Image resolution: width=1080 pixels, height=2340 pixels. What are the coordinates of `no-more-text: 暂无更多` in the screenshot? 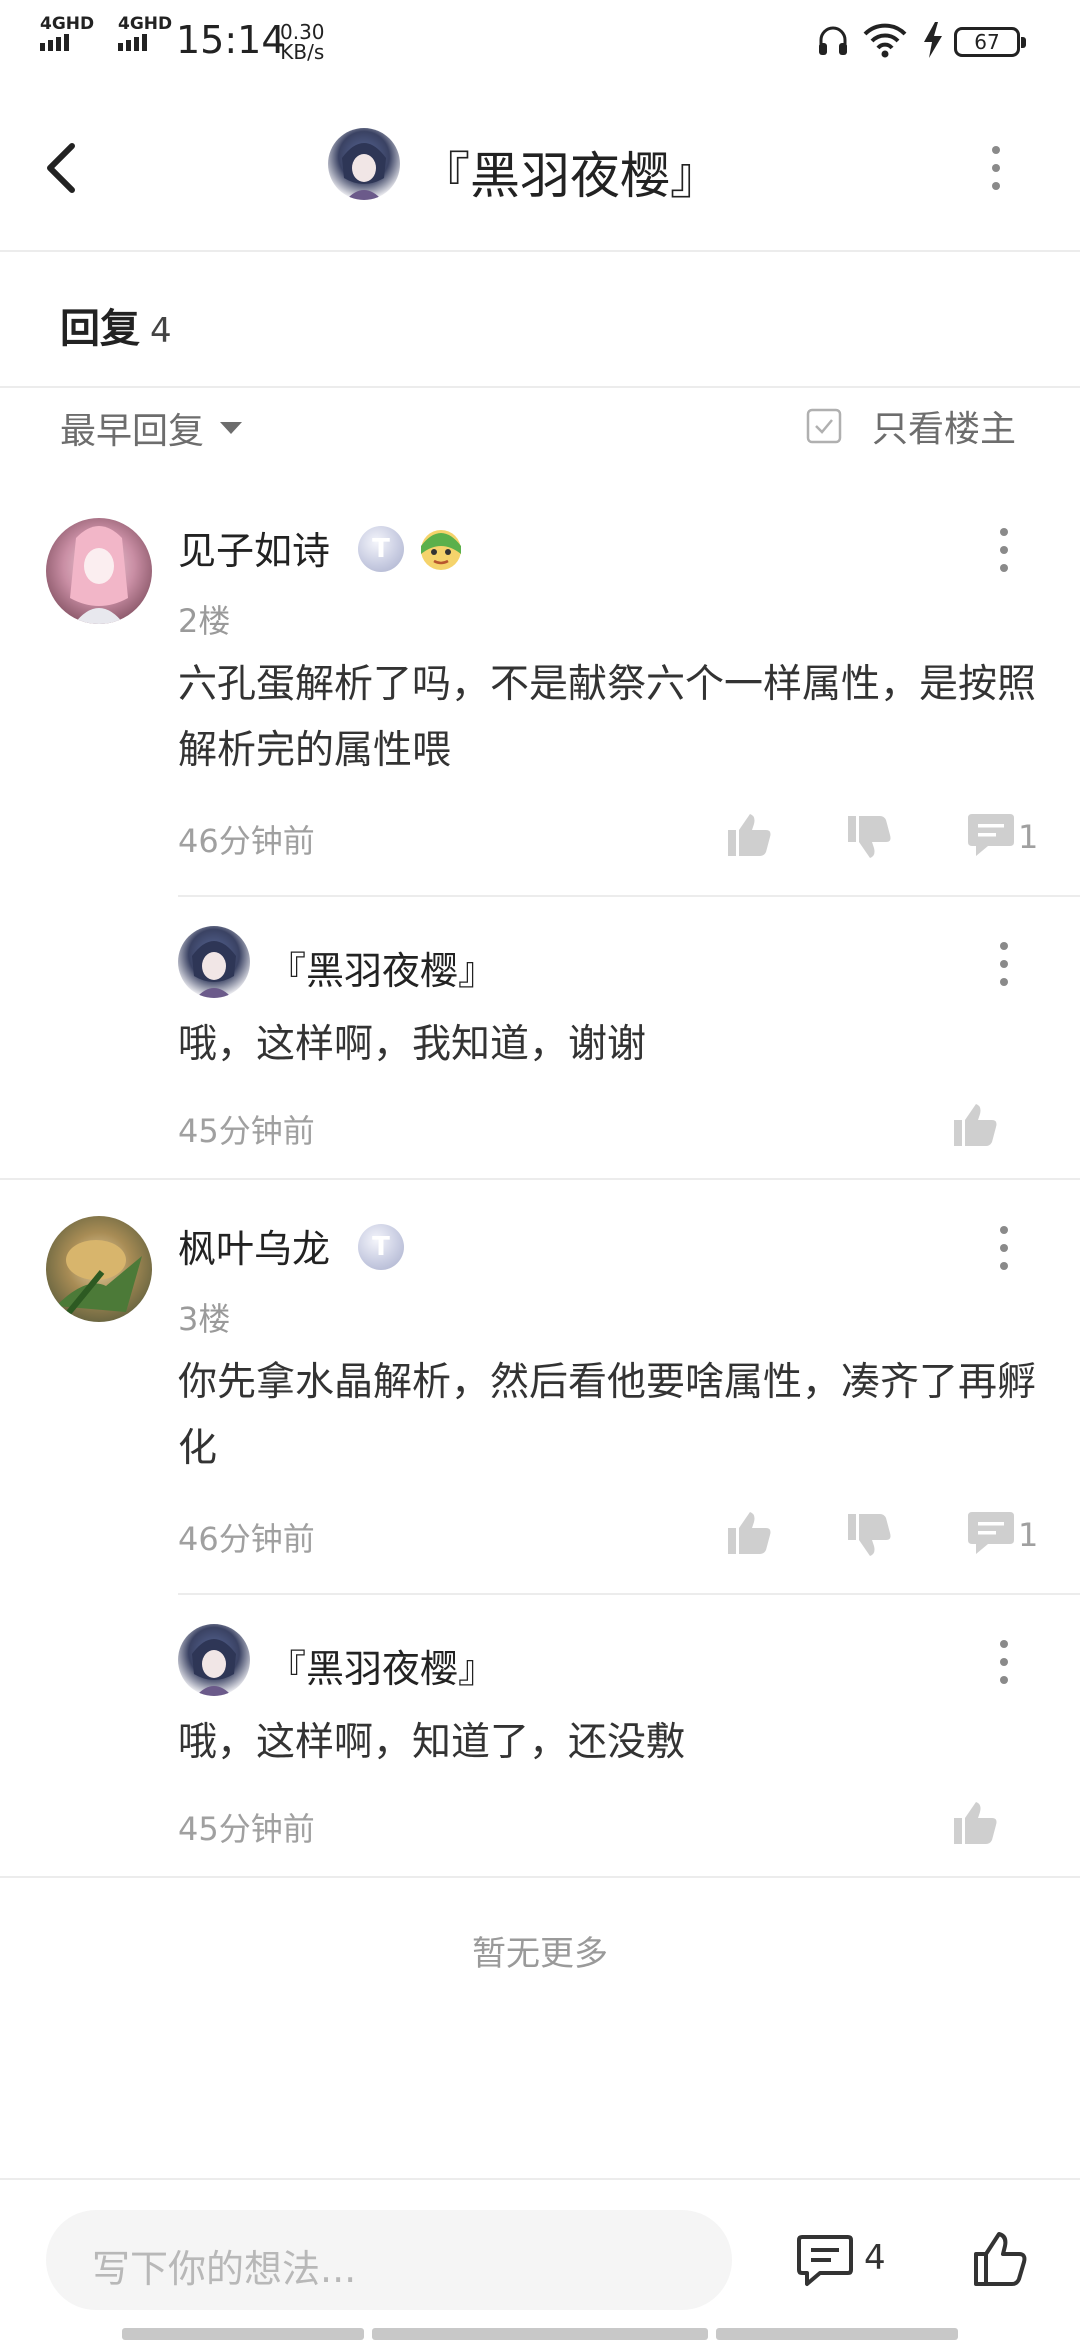 It's located at (540, 1954).